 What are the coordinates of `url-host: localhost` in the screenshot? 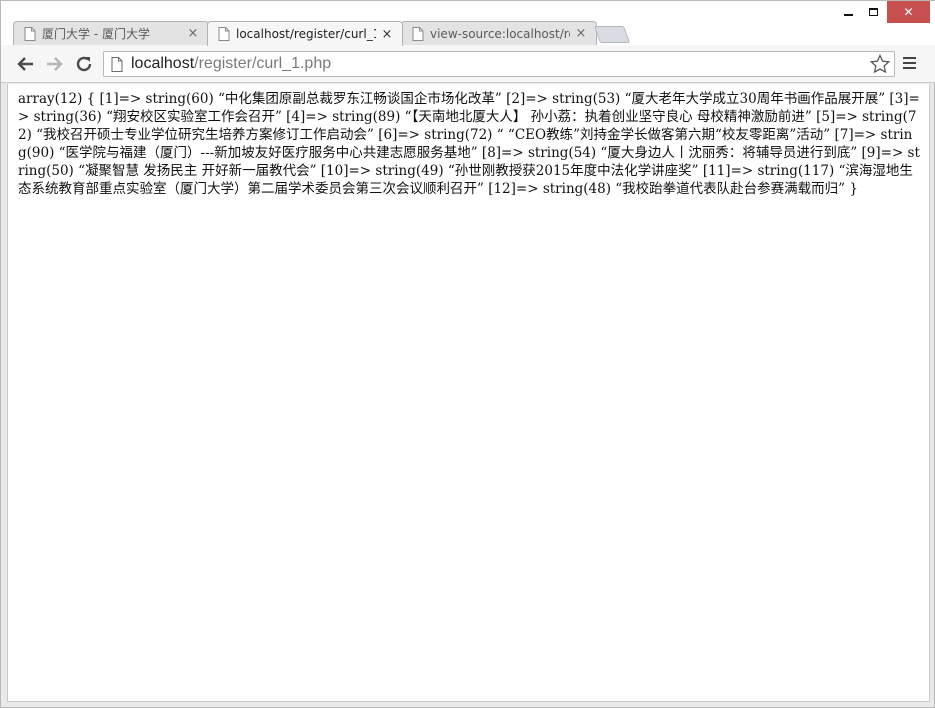 It's located at (163, 63).